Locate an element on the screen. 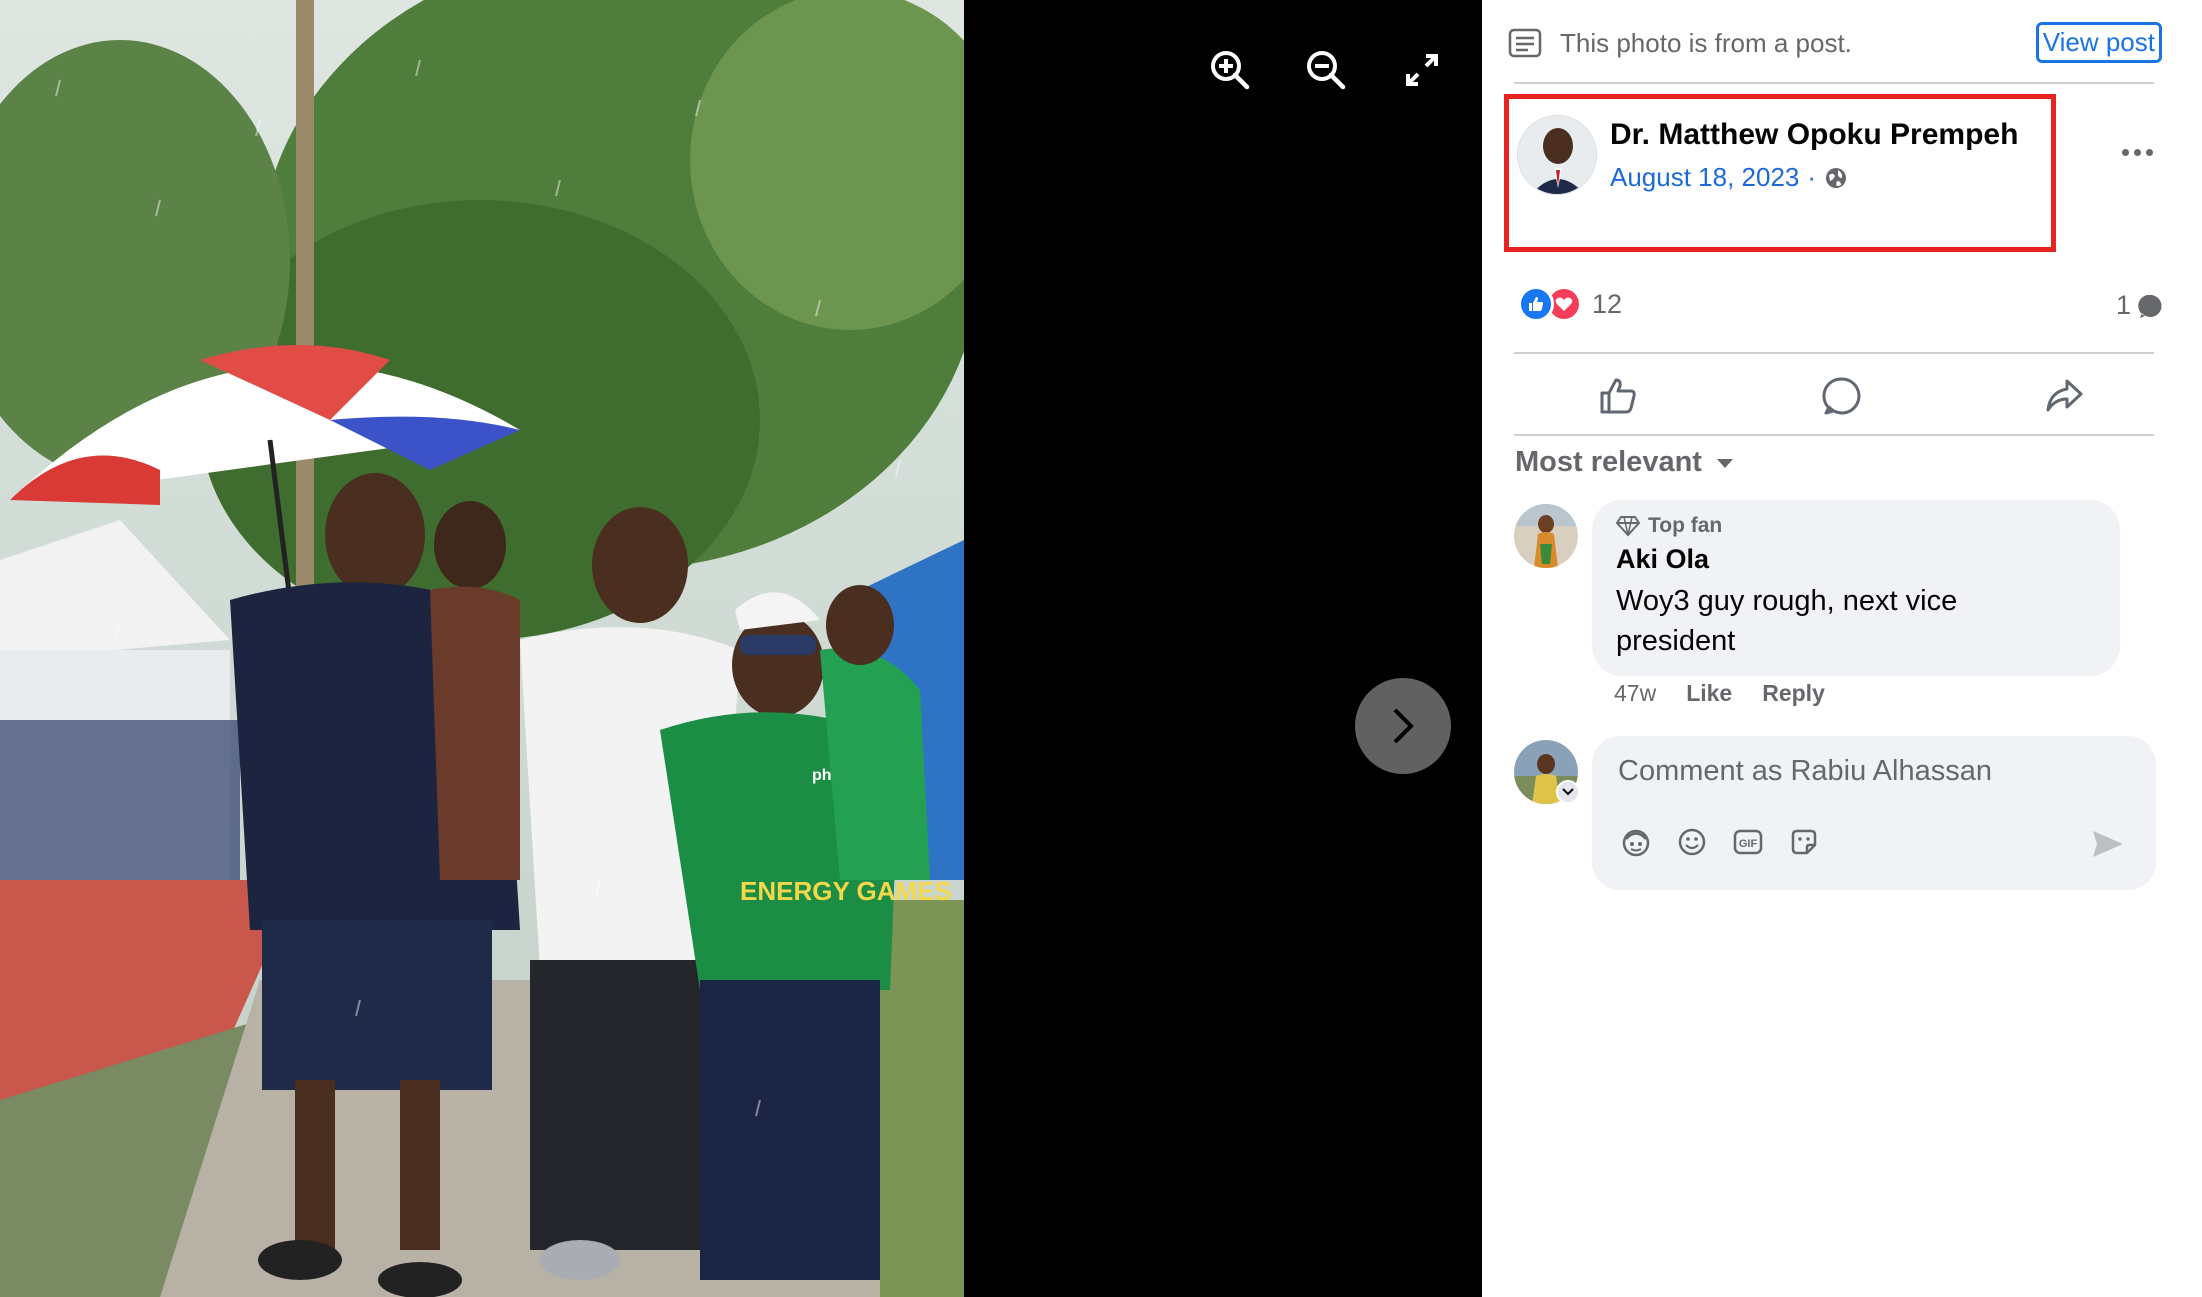 This screenshot has height=1297, width=2202. sort-label: Most relevant is located at coordinates (1608, 462).